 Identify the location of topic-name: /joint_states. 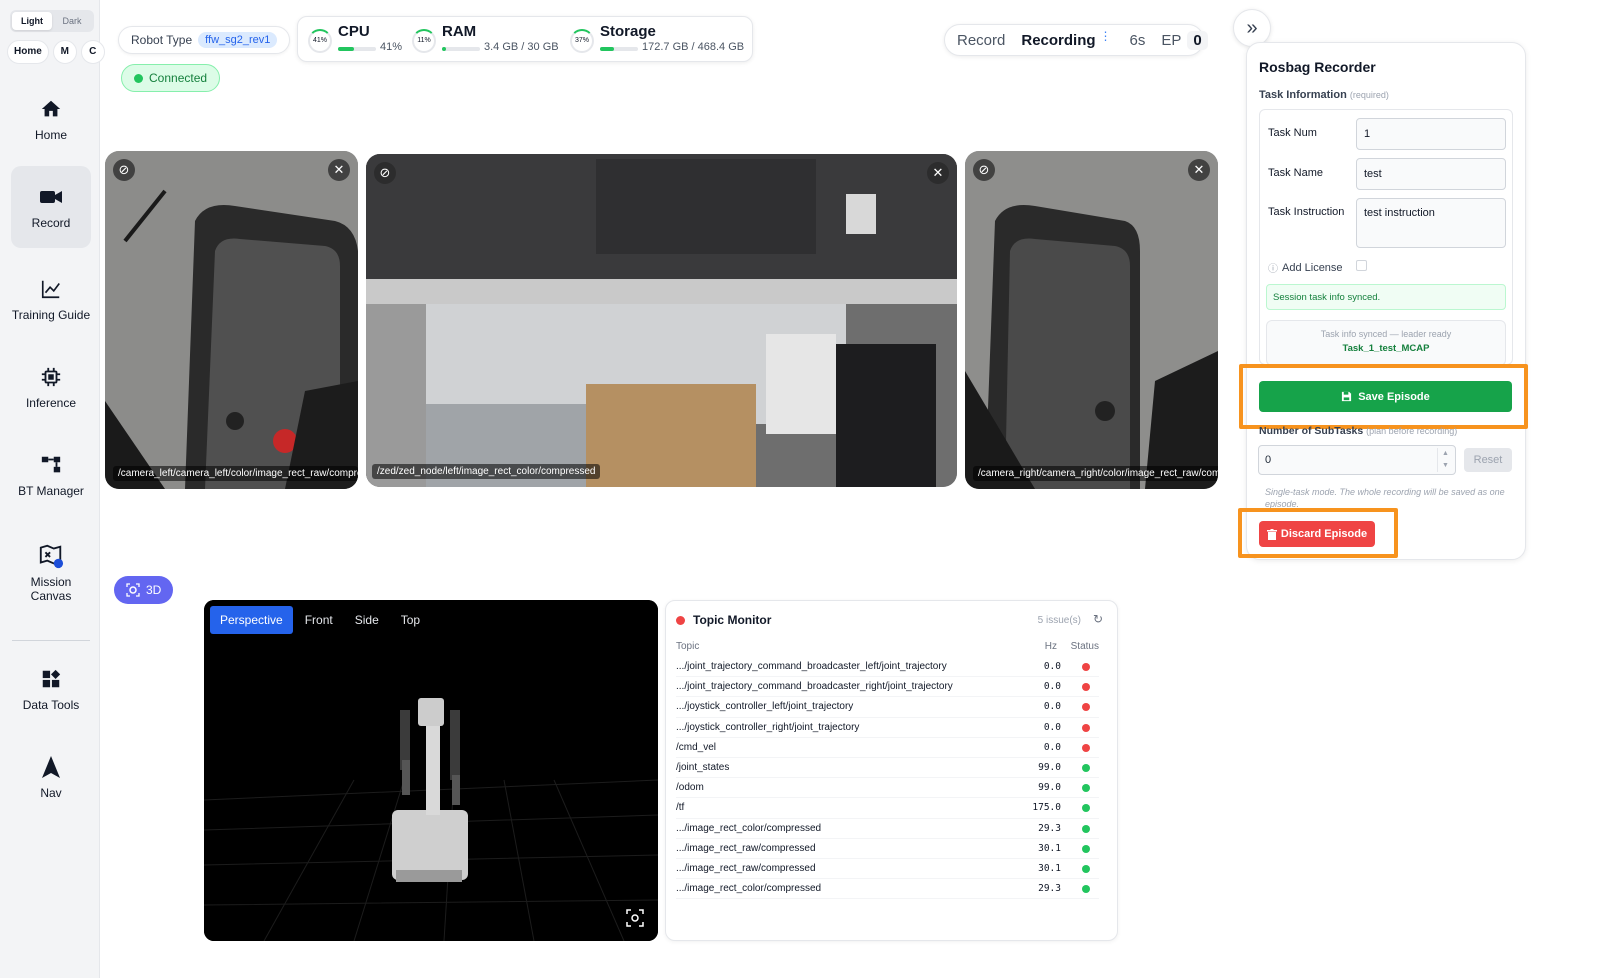
(703, 767).